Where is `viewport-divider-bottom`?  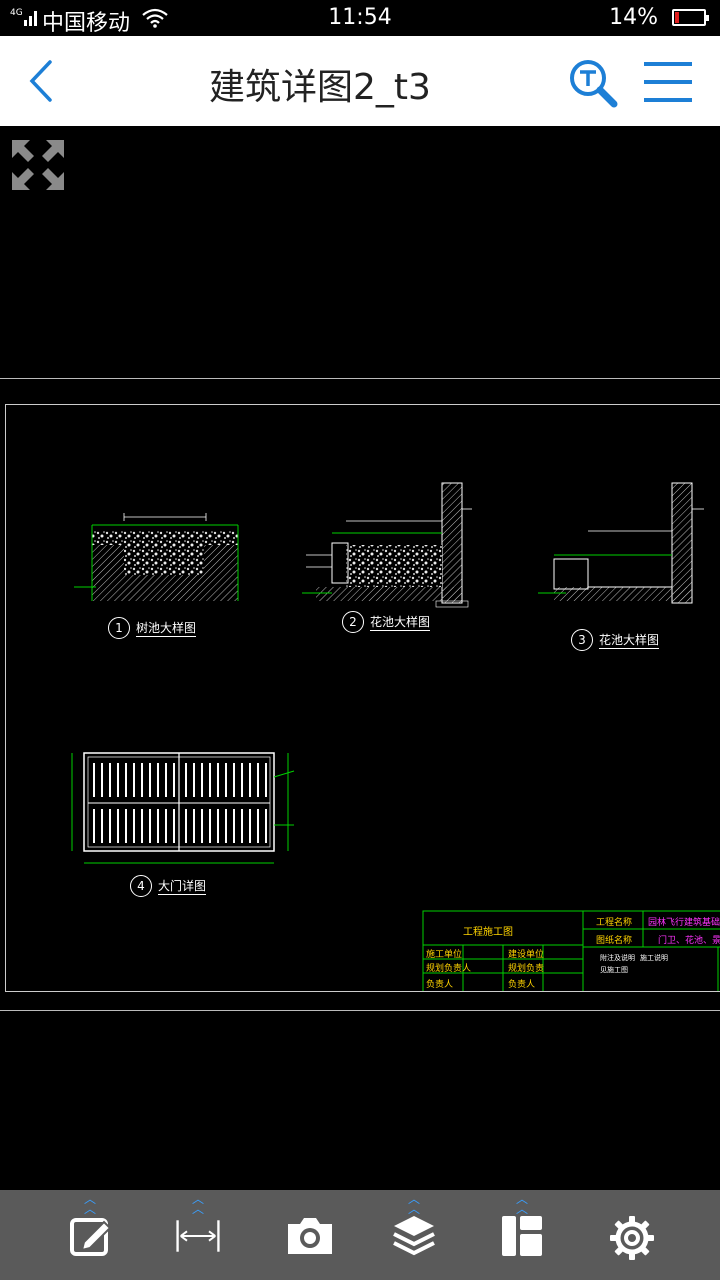
viewport-divider-bottom is located at coordinates (360, 1010).